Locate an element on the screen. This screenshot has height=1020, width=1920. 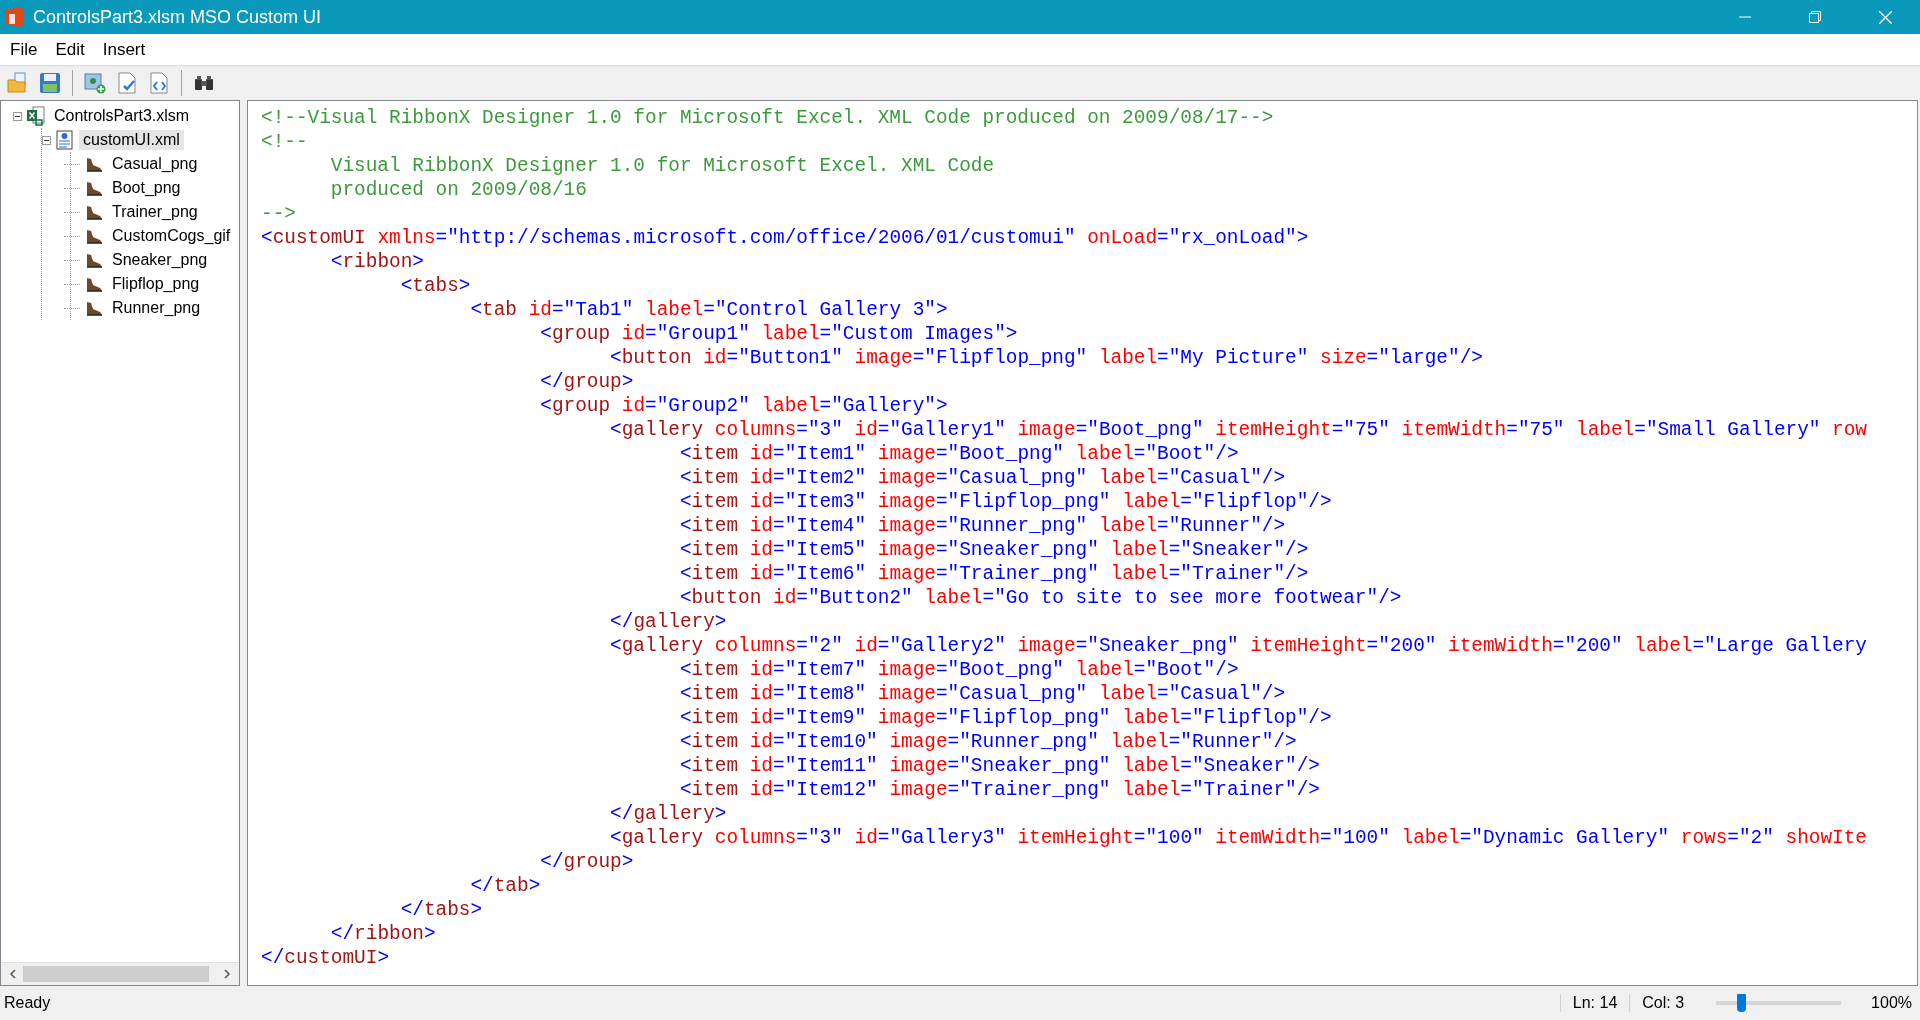
code-line: <item id="Item7" image="Boot_png" label="Boot"/> is located at coordinates (958, 670).